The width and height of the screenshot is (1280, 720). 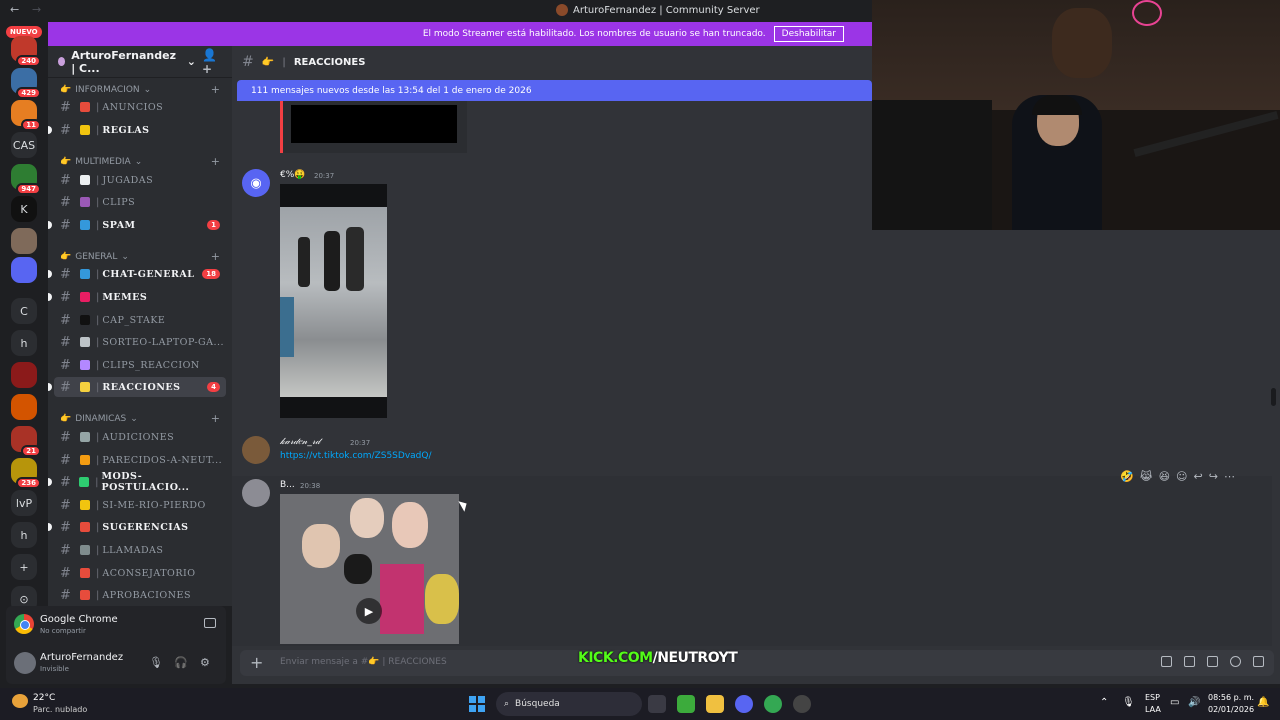 What do you see at coordinates (808, 34) in the screenshot?
I see `disable-streamer-button: Deshabilitar` at bounding box center [808, 34].